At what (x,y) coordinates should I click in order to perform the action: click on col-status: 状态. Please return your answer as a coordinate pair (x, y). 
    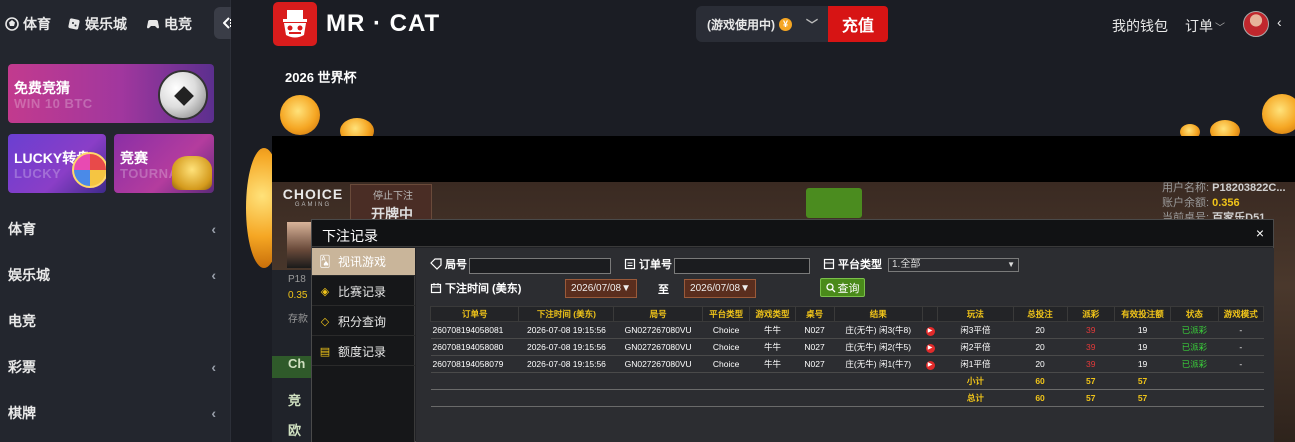
    Looking at the image, I should click on (1194, 314).